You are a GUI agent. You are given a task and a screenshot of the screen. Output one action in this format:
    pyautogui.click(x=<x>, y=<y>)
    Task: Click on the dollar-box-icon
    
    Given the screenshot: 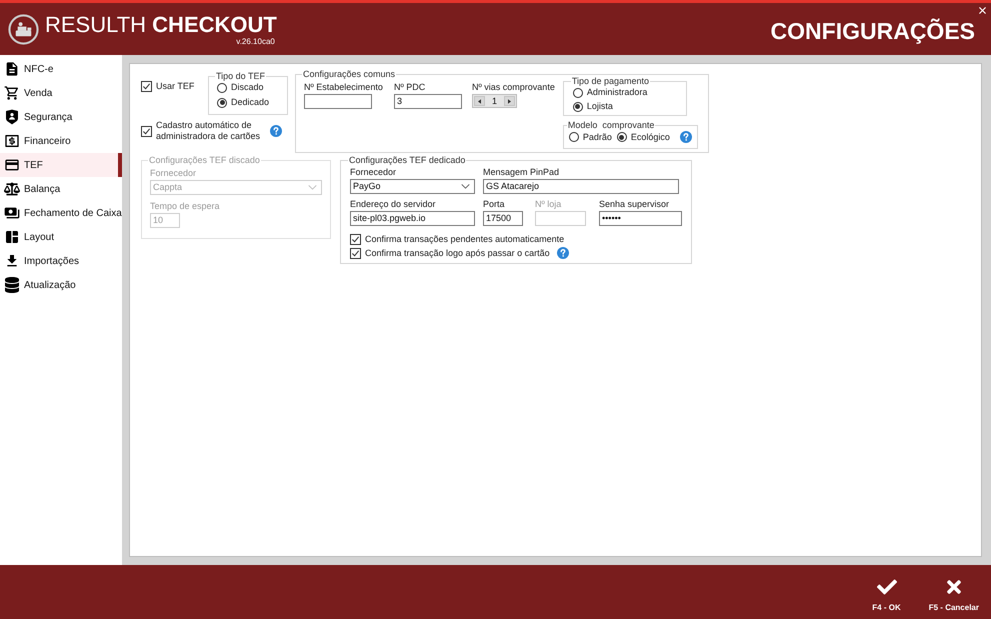 What is the action you would take?
    pyautogui.click(x=12, y=141)
    